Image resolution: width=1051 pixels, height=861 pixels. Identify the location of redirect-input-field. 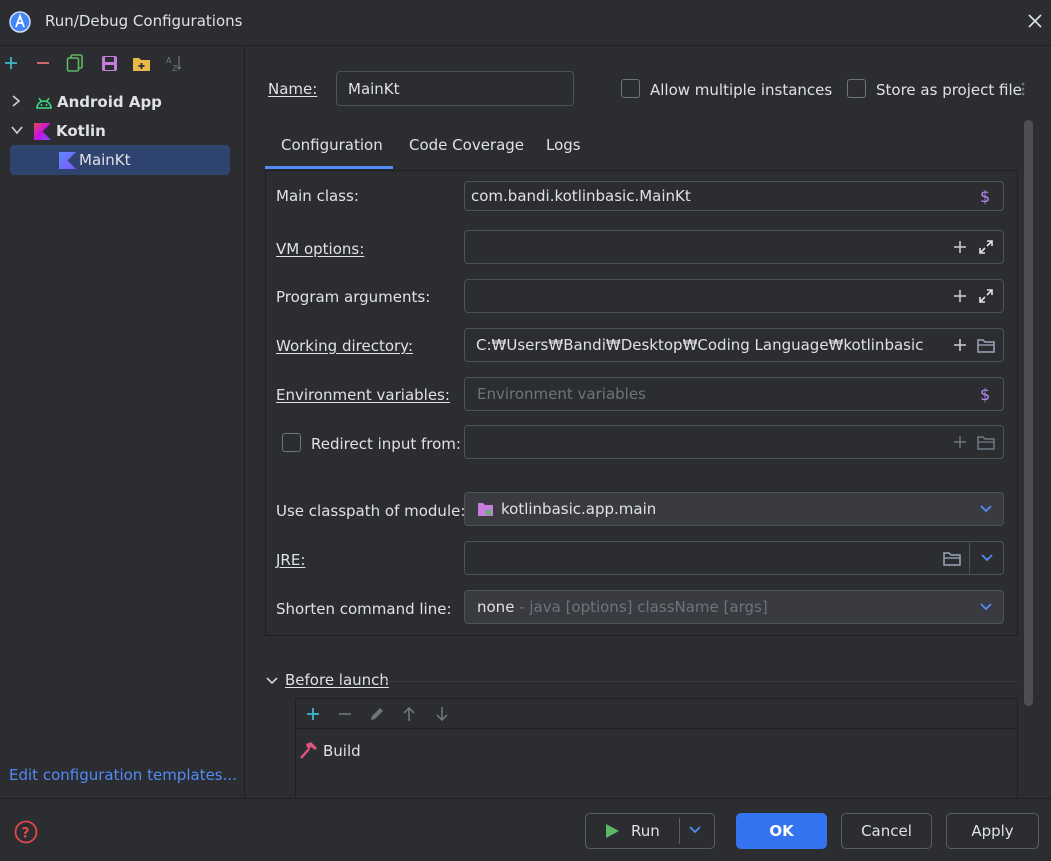
(734, 442).